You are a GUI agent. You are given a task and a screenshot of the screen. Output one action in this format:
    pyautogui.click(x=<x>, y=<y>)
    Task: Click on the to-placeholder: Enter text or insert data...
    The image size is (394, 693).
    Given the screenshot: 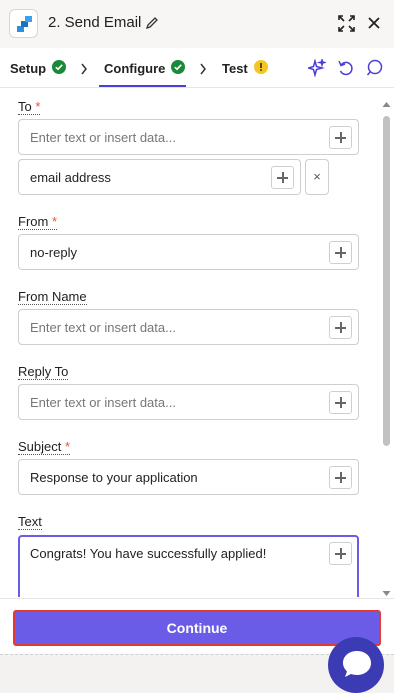 What is the action you would take?
    pyautogui.click(x=103, y=137)
    